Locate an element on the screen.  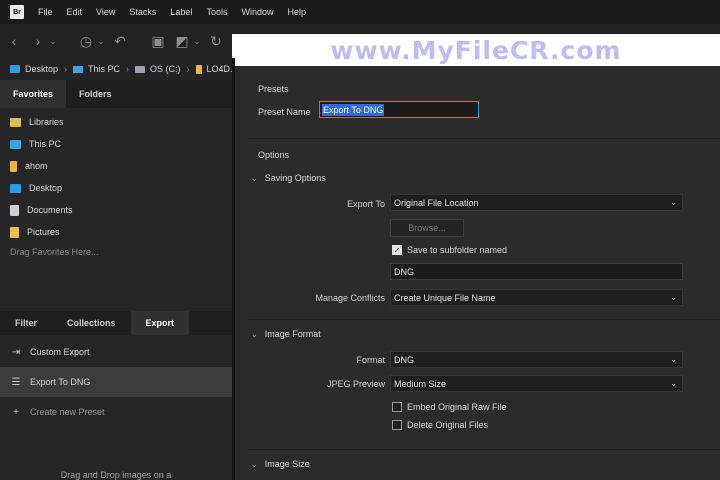
favorite-libraries: Libraries is located at coordinates (116, 122).